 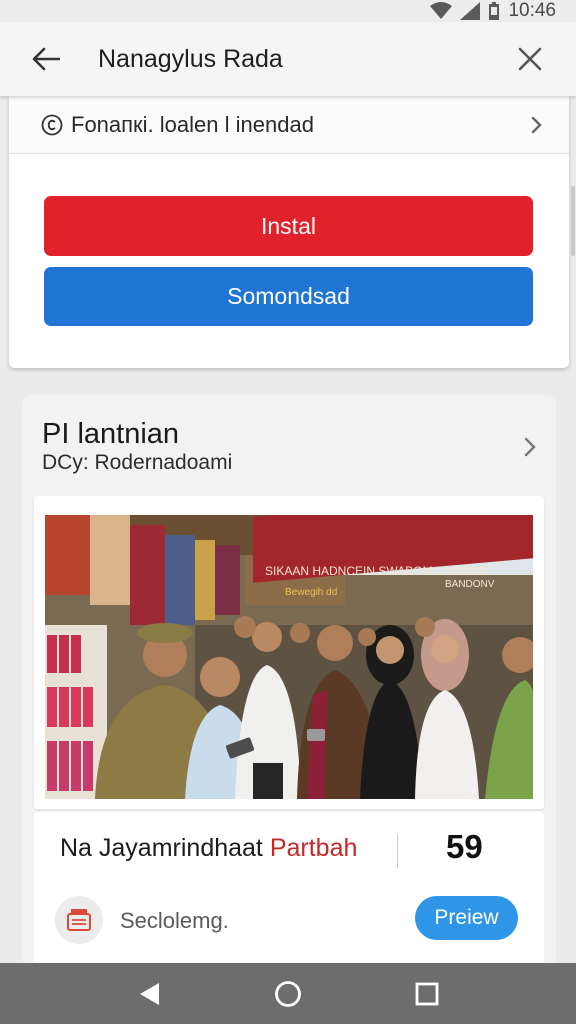 I want to click on shop-icon, so click(x=79, y=920).